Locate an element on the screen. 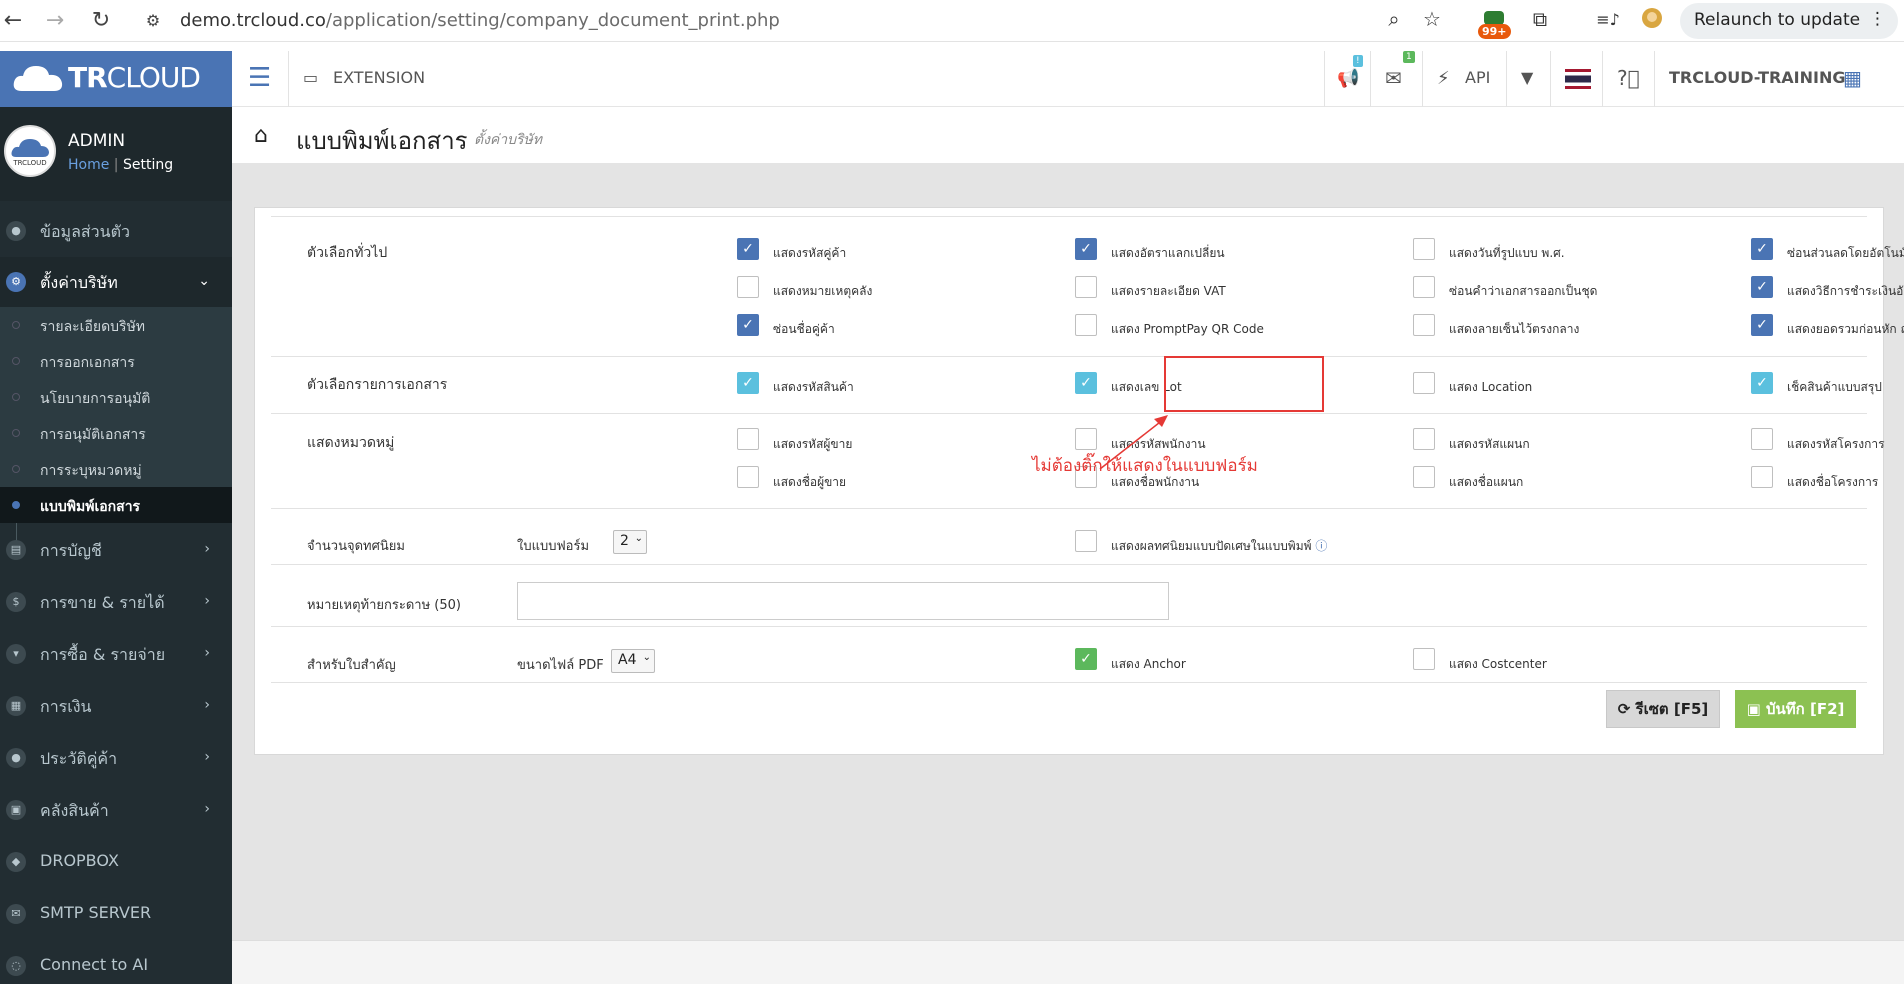 The image size is (1904, 984). reload-icon: ↻ is located at coordinates (101, 20).